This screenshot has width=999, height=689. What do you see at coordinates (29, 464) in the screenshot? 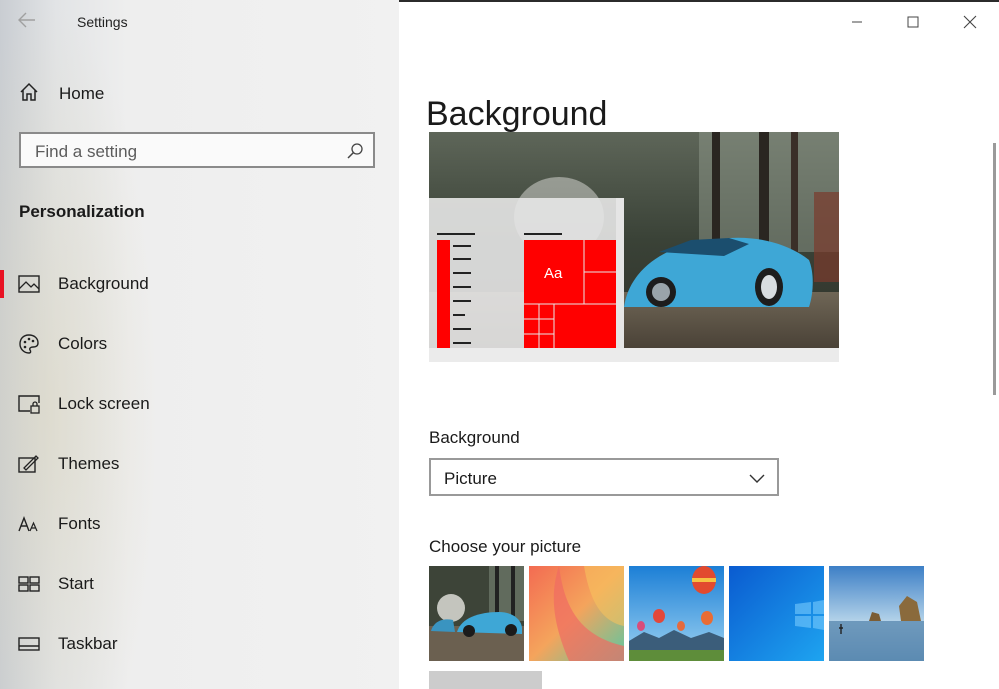
I see `themes-icon` at bounding box center [29, 464].